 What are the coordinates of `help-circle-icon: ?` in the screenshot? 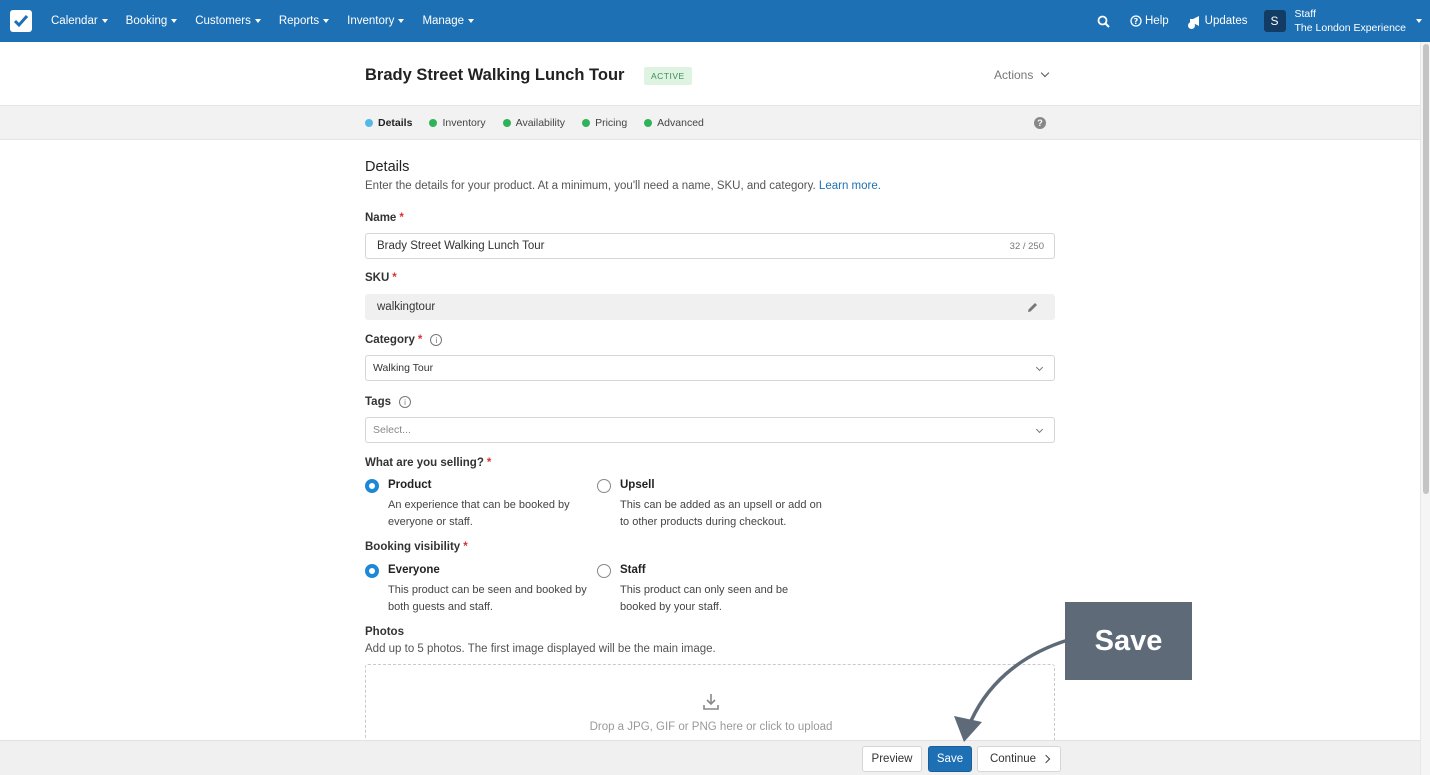 It's located at (1040, 123).